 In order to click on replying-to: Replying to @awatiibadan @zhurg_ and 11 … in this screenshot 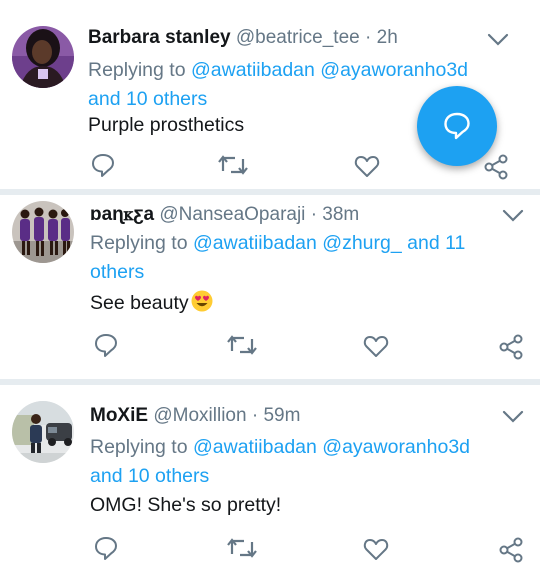, I will do `click(300, 258)`.